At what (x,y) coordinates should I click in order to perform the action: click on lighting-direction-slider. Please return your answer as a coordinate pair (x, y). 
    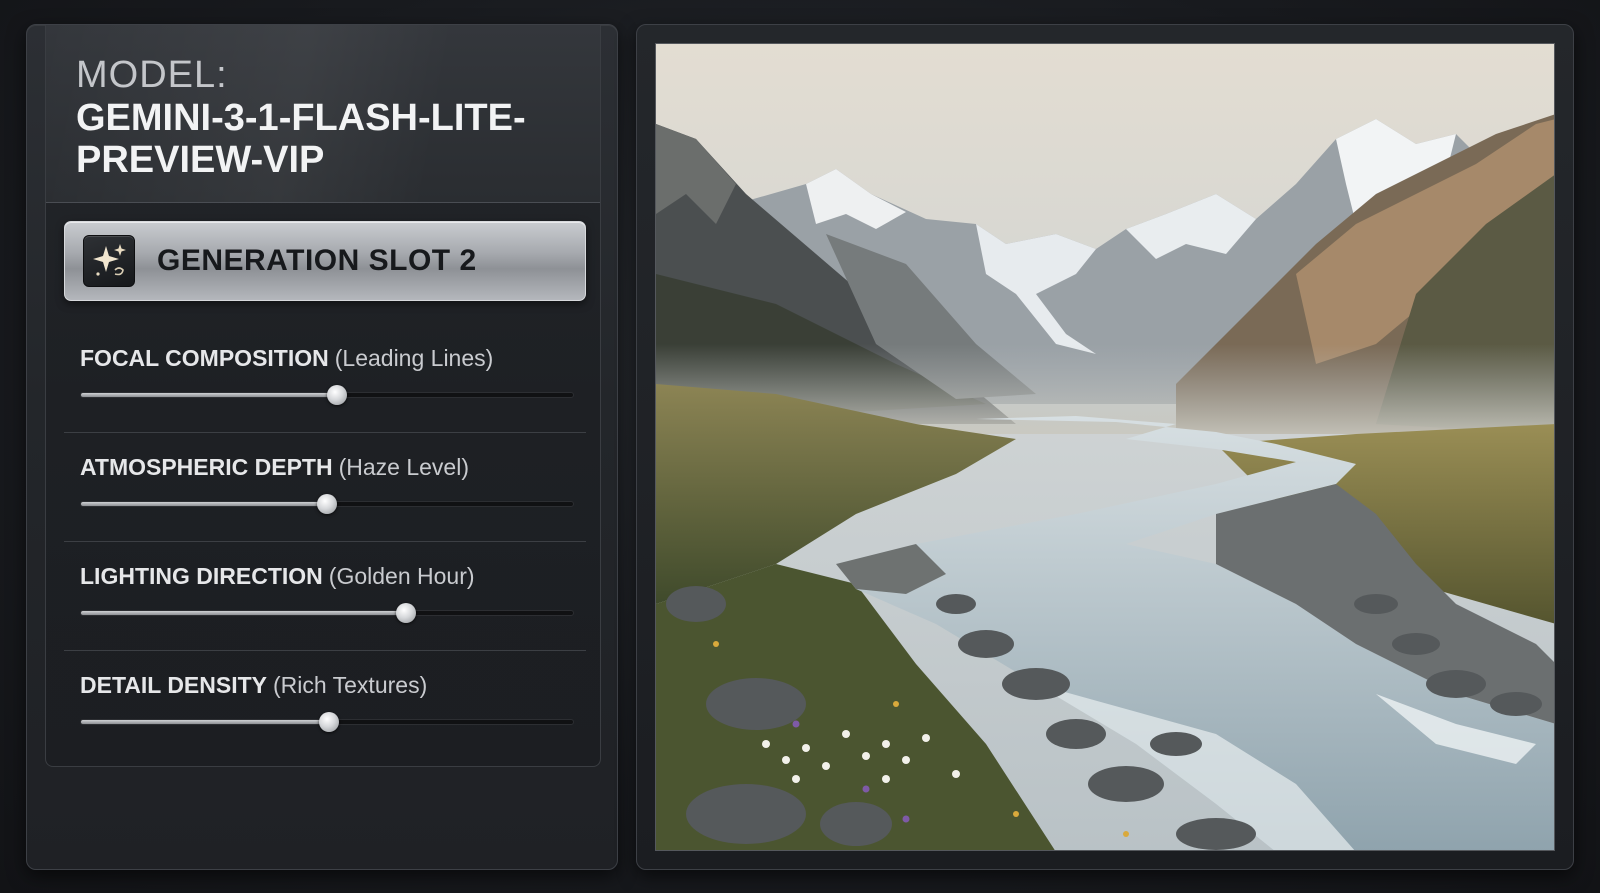
    Looking at the image, I should click on (327, 613).